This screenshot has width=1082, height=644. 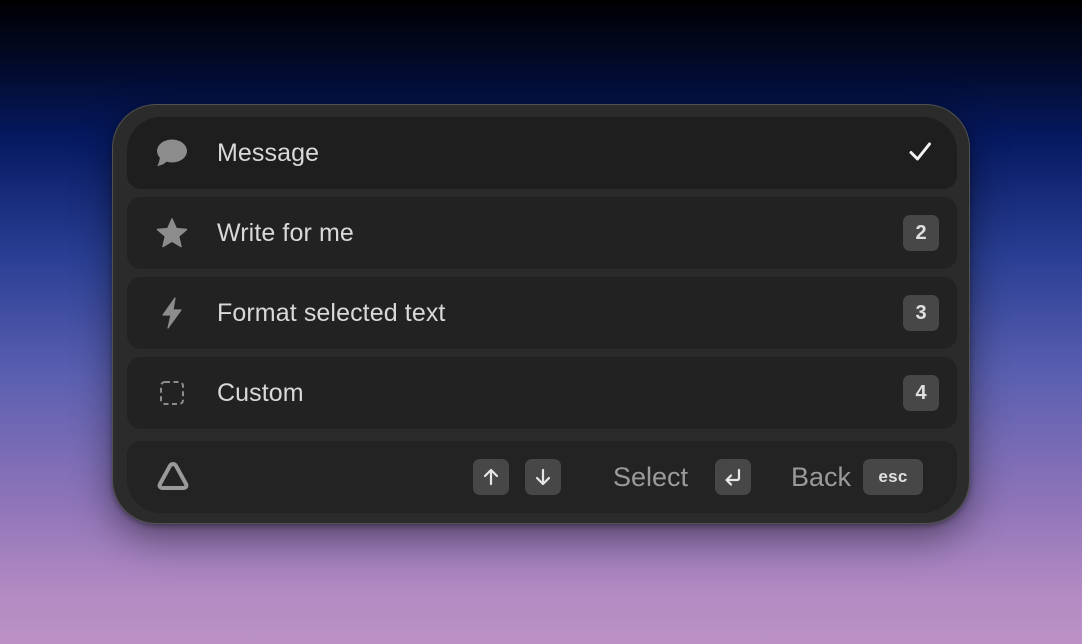 What do you see at coordinates (260, 392) in the screenshot?
I see `menu-item-label: Custom` at bounding box center [260, 392].